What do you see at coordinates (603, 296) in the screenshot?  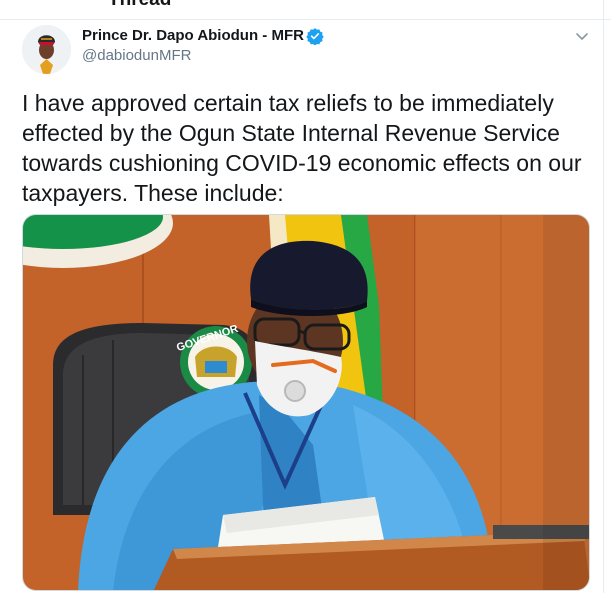 I see `column-divider` at bounding box center [603, 296].